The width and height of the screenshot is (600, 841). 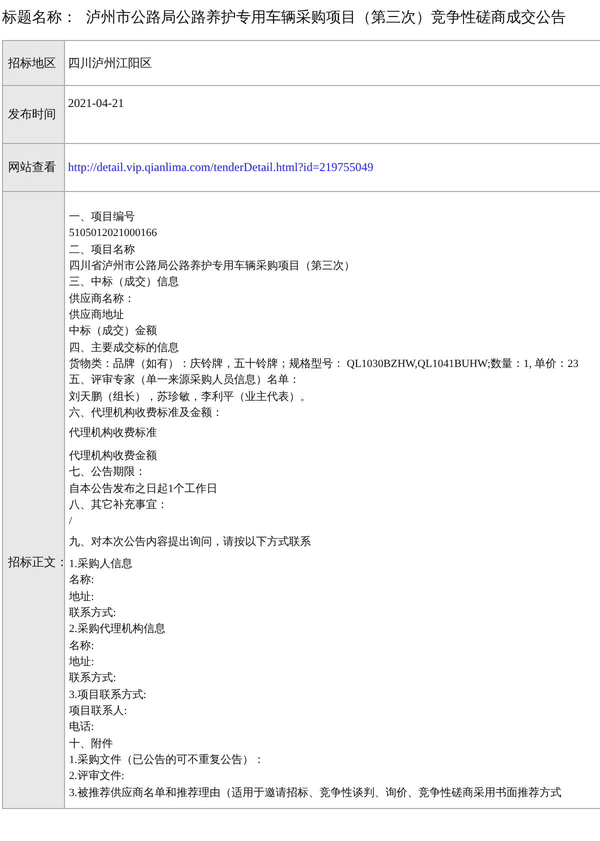 I want to click on detail-link: http://detail.vip.qianlima.com/tenderDetail.html?id=219755049, so click(x=221, y=167).